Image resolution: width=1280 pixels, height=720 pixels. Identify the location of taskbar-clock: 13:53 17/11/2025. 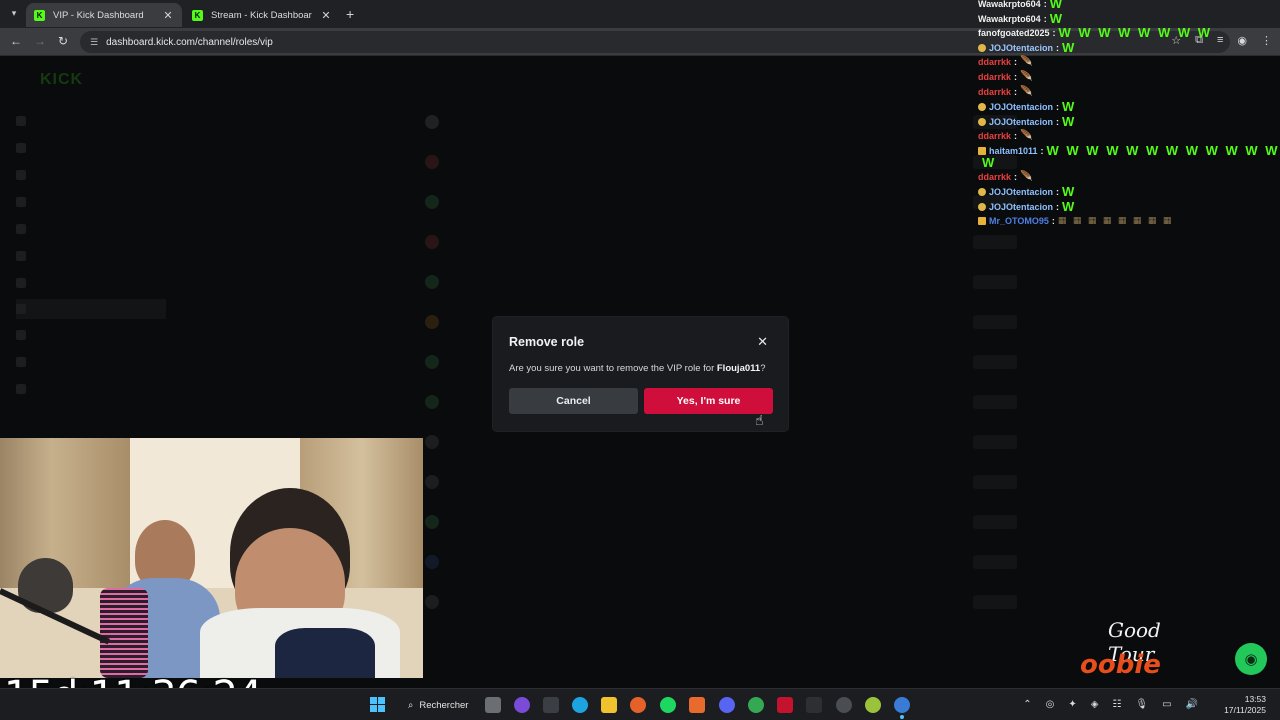
(1245, 705).